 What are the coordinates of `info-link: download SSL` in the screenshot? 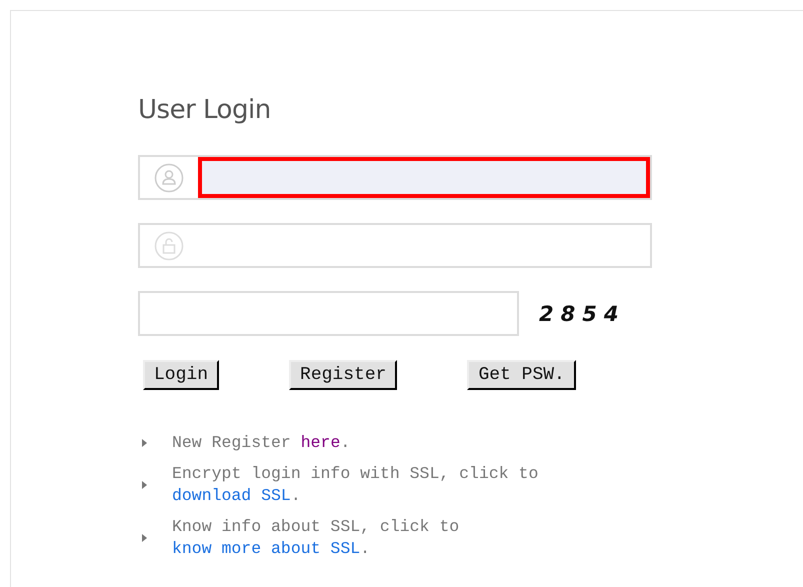 It's located at (231, 495).